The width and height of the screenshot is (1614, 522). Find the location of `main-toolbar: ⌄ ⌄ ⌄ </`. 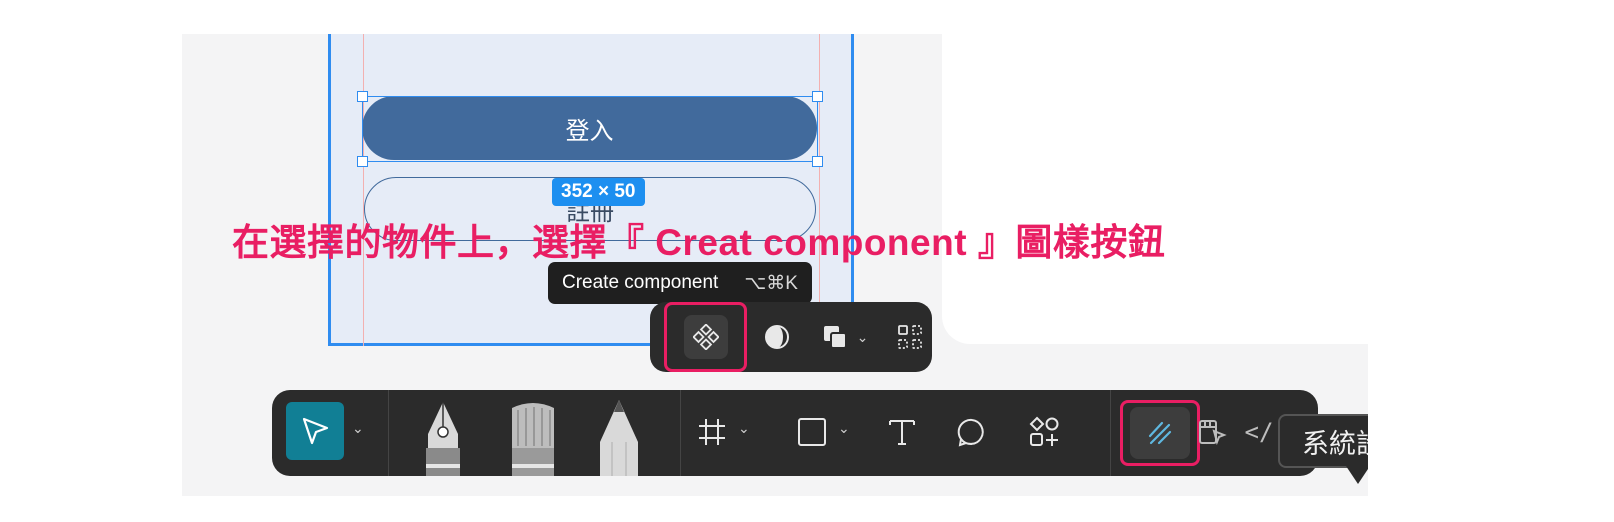

main-toolbar: ⌄ ⌄ ⌄ </ is located at coordinates (795, 433).